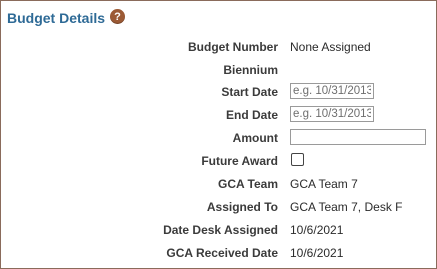 The width and height of the screenshot is (437, 269). I want to click on assigned-to-row: Assigned To GCA Team 7, Desk F, so click(218, 207).